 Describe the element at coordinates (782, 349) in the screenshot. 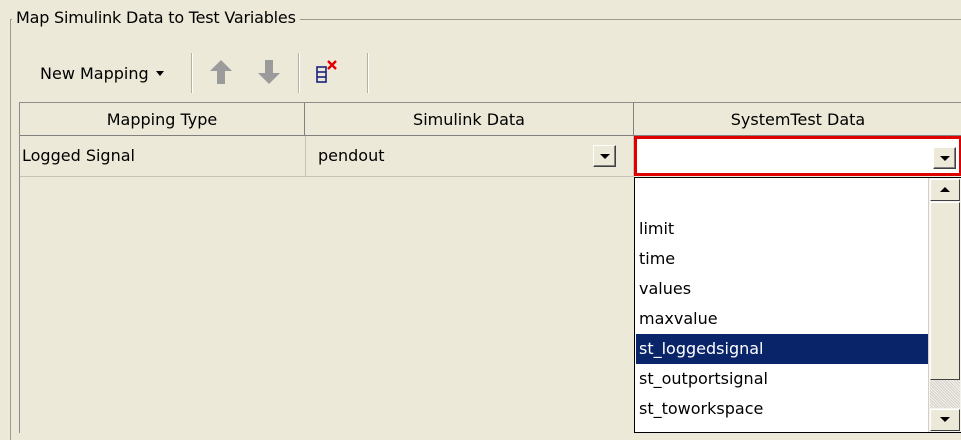

I see `dropdown-option-selected: st_loggedsignal` at that location.